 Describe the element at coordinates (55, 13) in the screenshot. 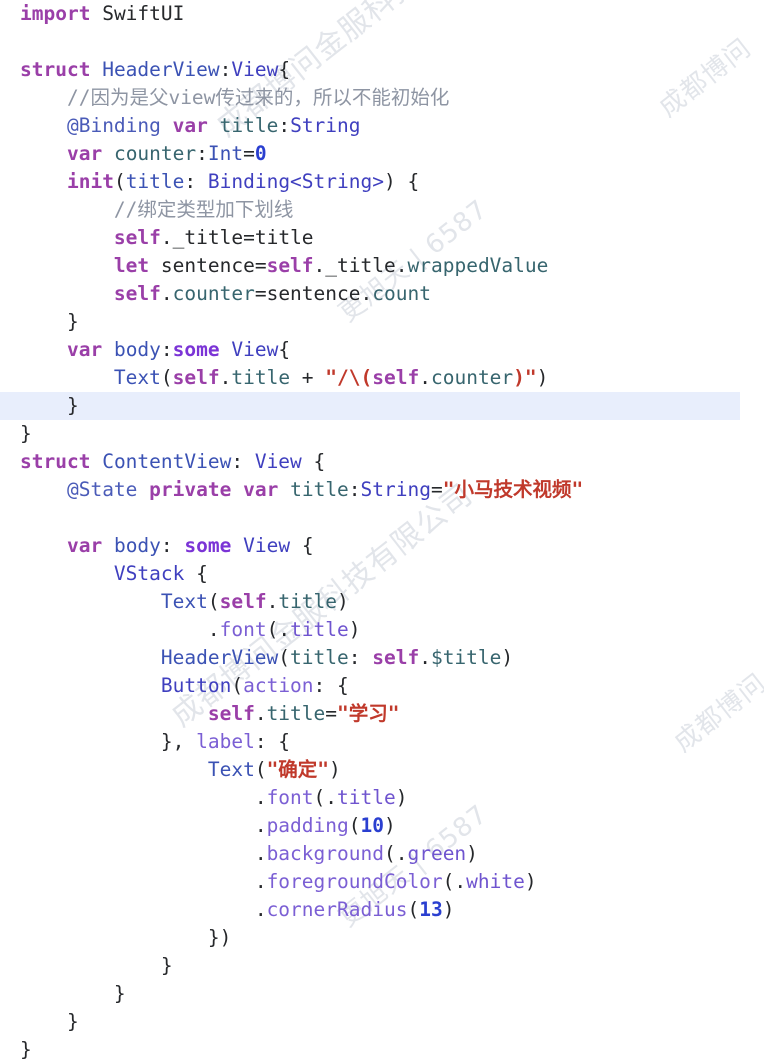

I see `code-token-kw: import` at that location.